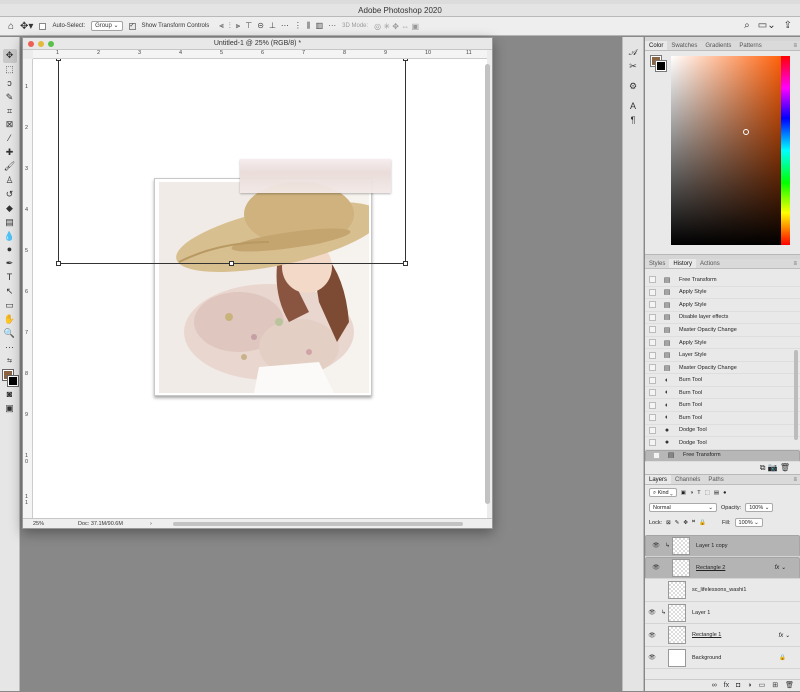 This screenshot has width=800, height=692. What do you see at coordinates (657, 263) in the screenshot?
I see `tab-styles: Styles` at bounding box center [657, 263].